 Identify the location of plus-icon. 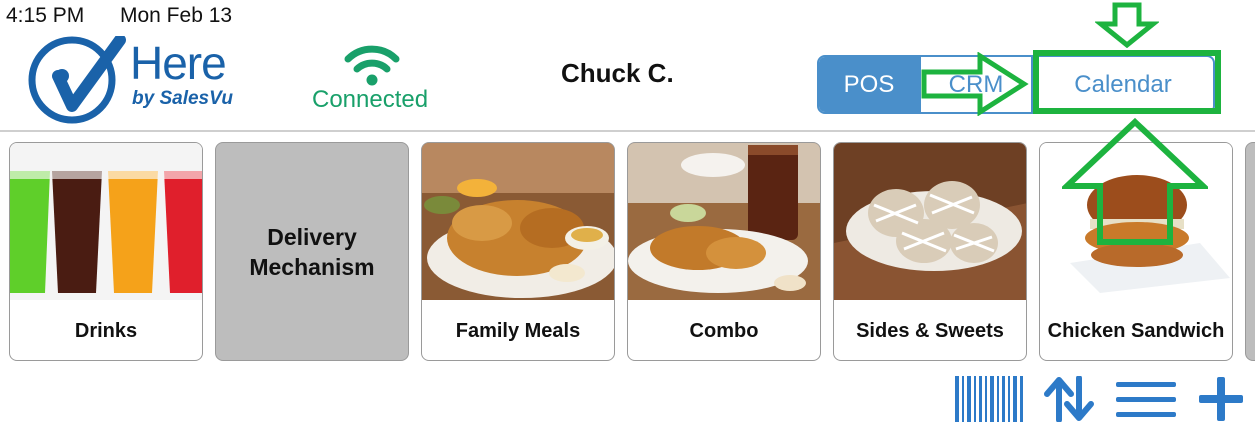
(1221, 399).